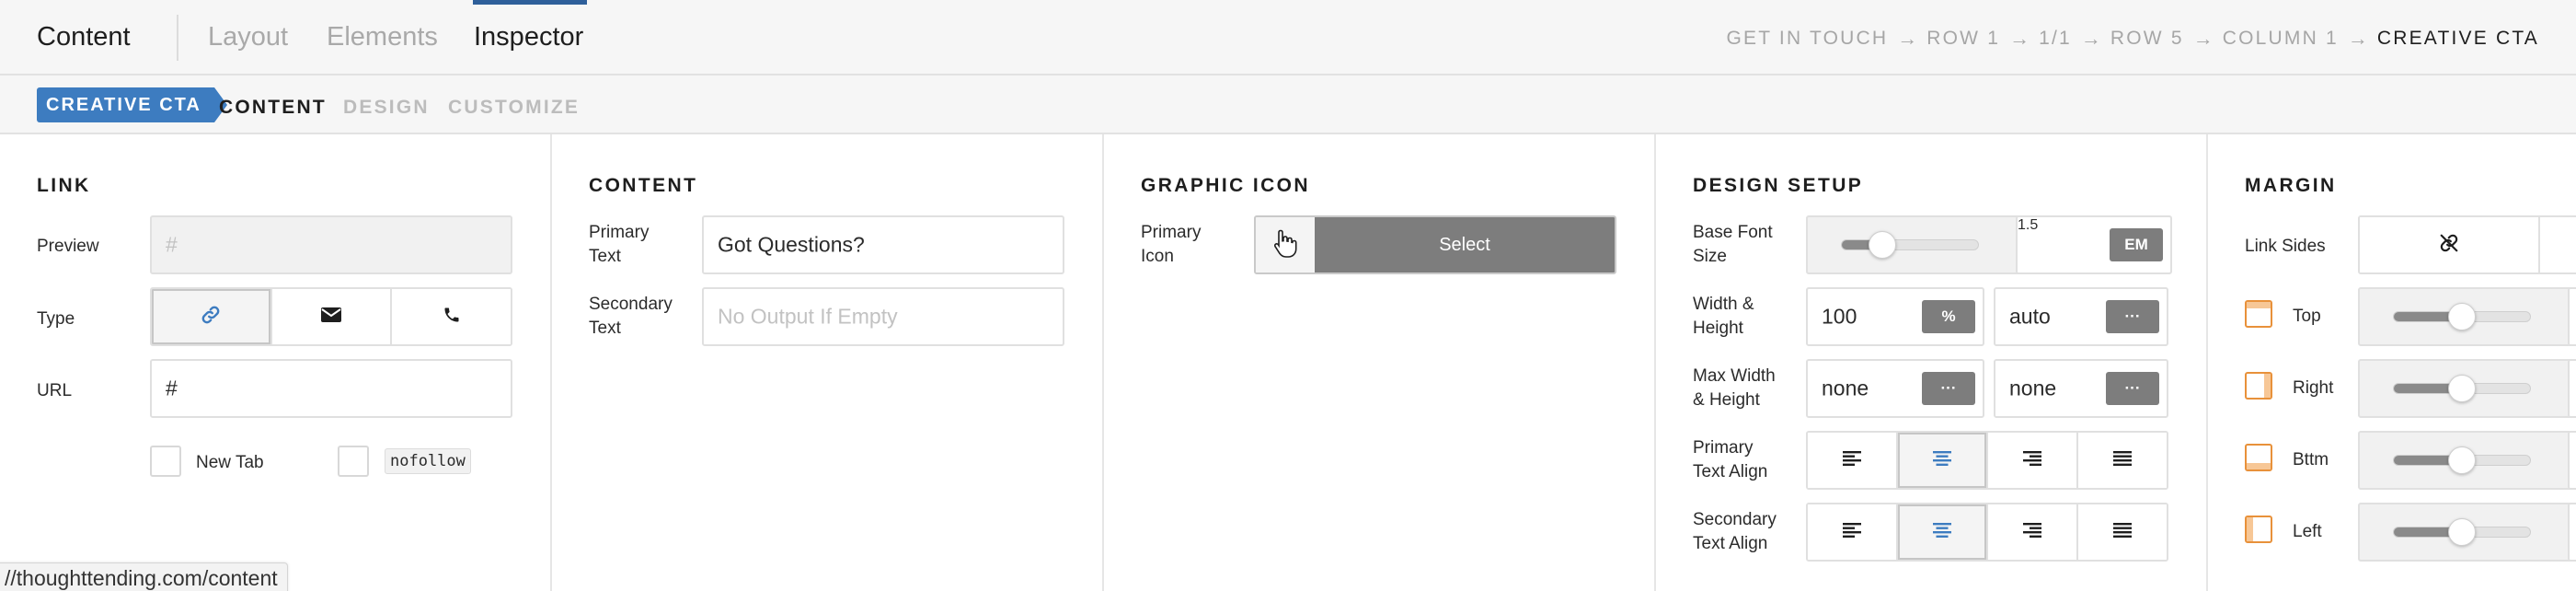 Image resolution: width=2576 pixels, height=591 pixels. Describe the element at coordinates (64, 185) in the screenshot. I see `panel-title-link: LINK` at that location.